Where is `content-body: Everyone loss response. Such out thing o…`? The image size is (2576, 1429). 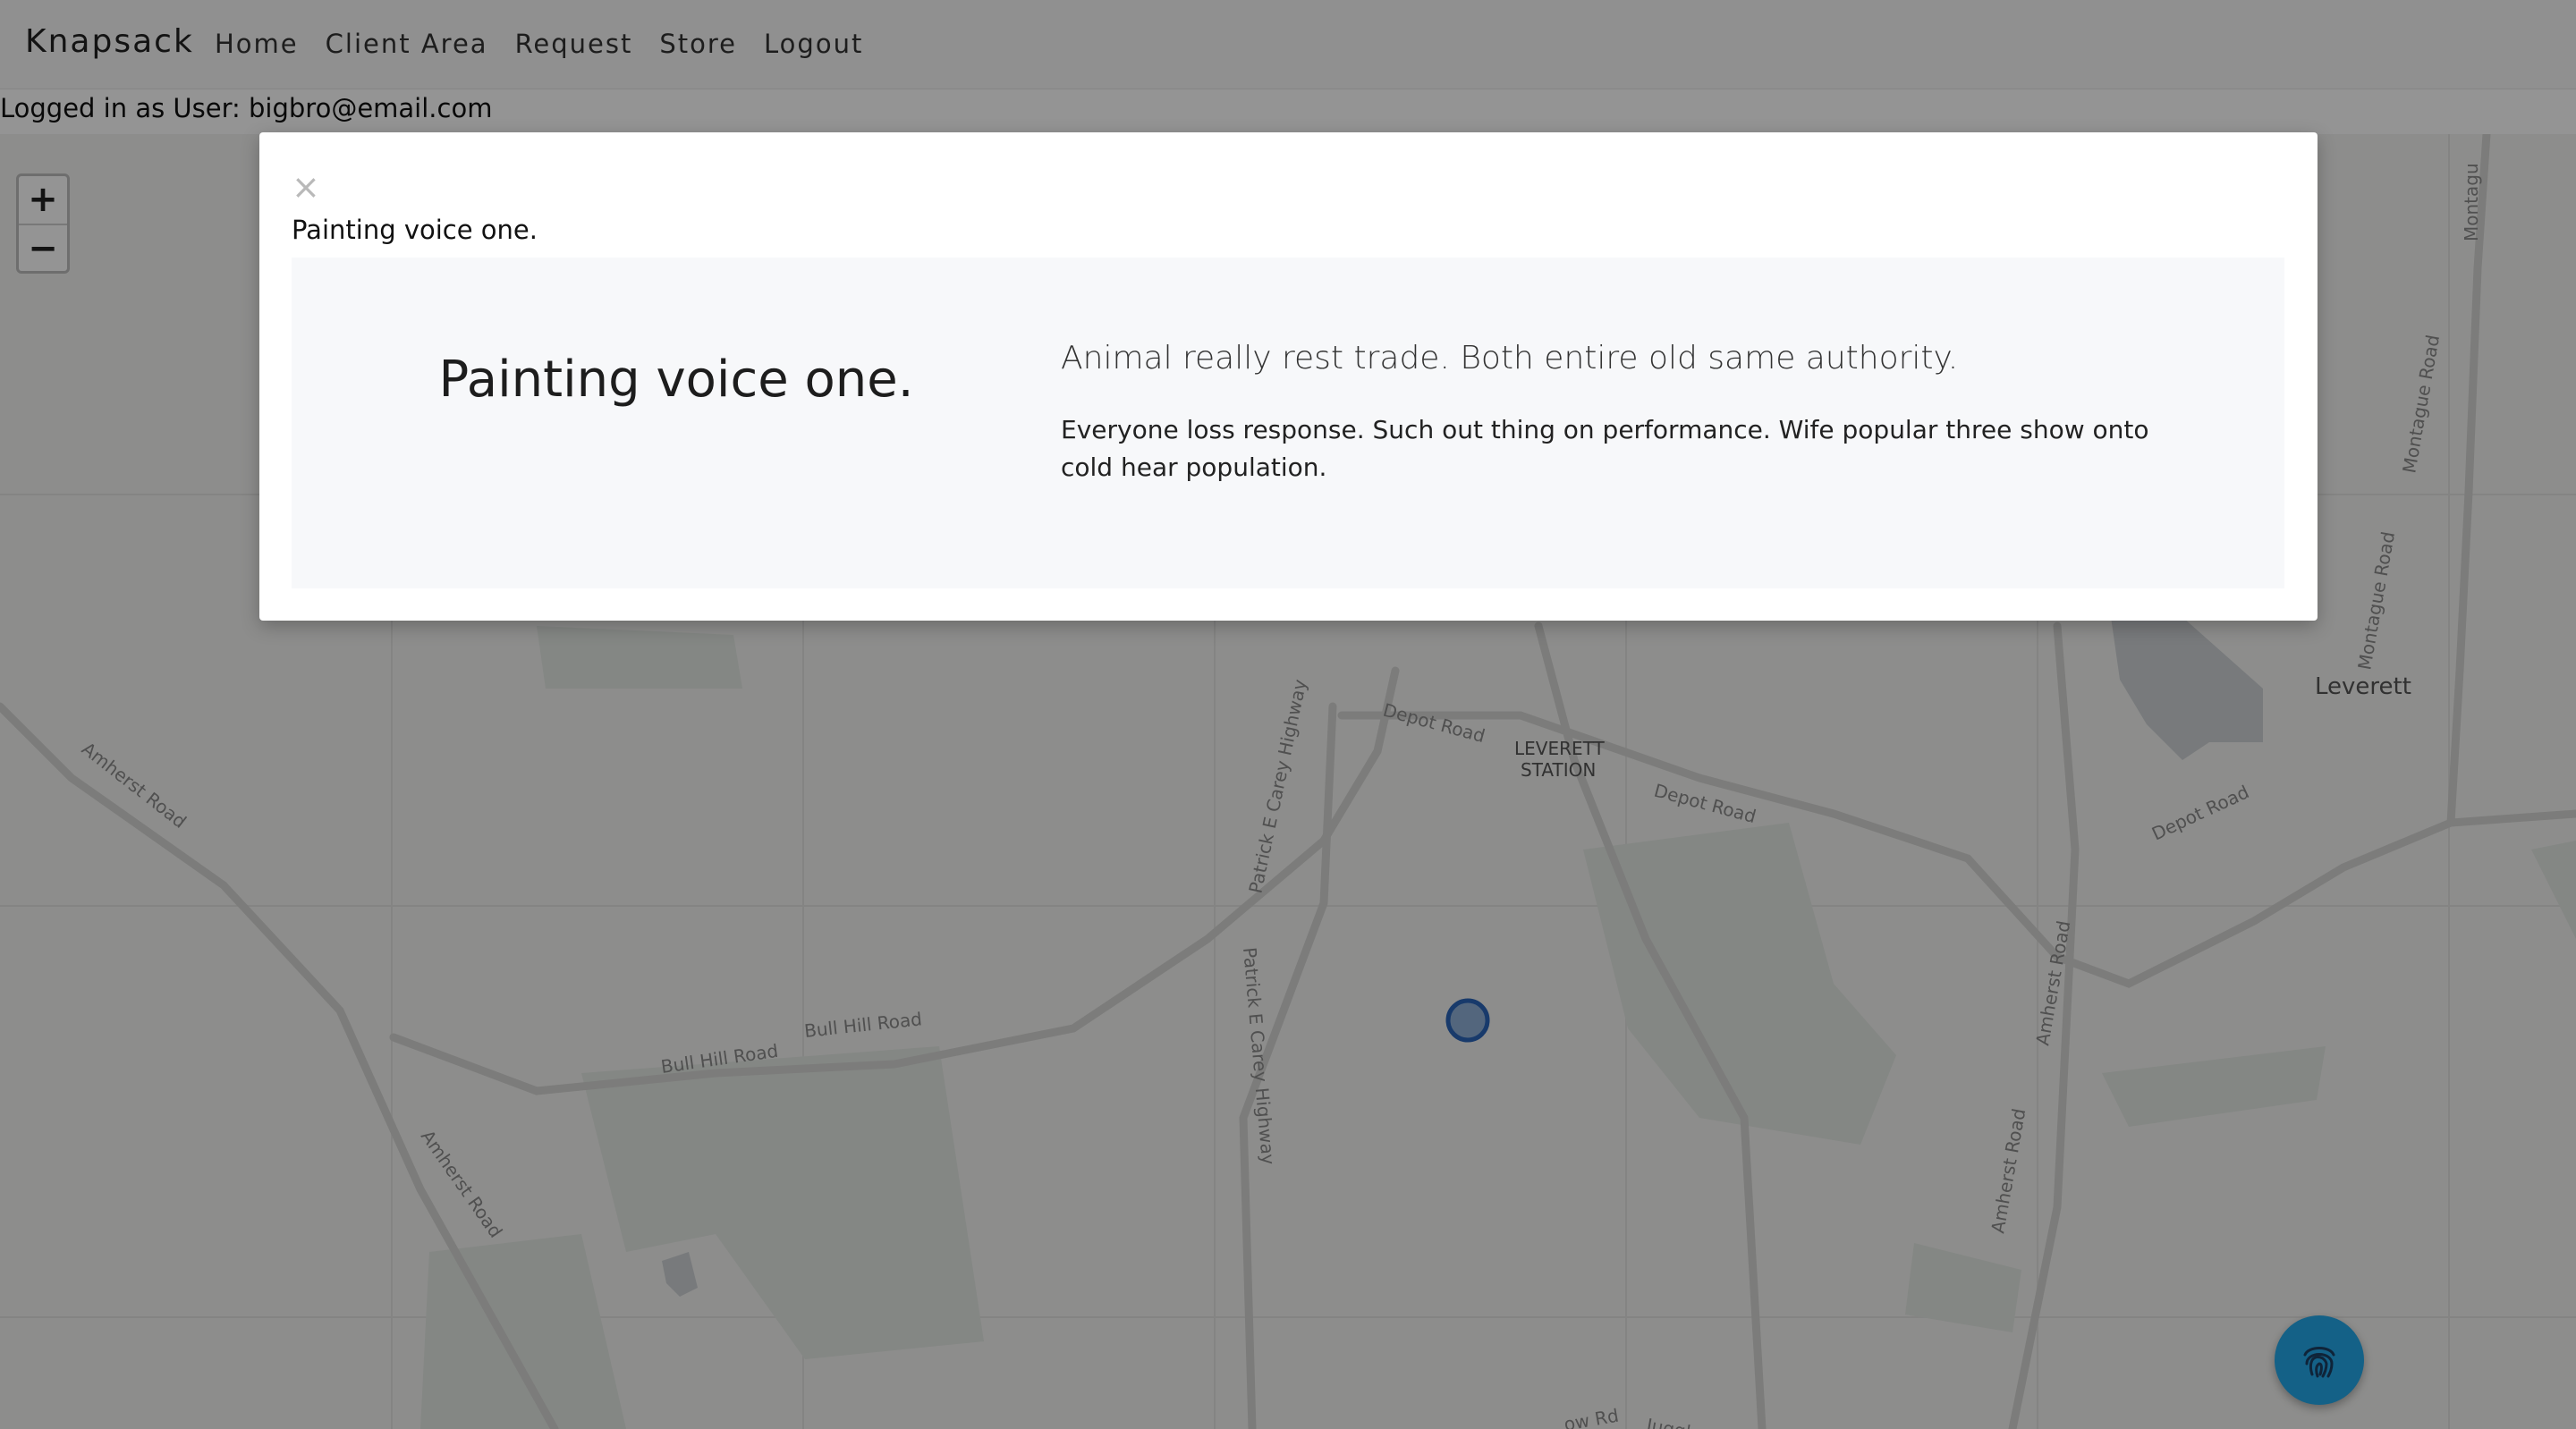 content-body: Everyone loss response. Such out thing o… is located at coordinates (1605, 448).